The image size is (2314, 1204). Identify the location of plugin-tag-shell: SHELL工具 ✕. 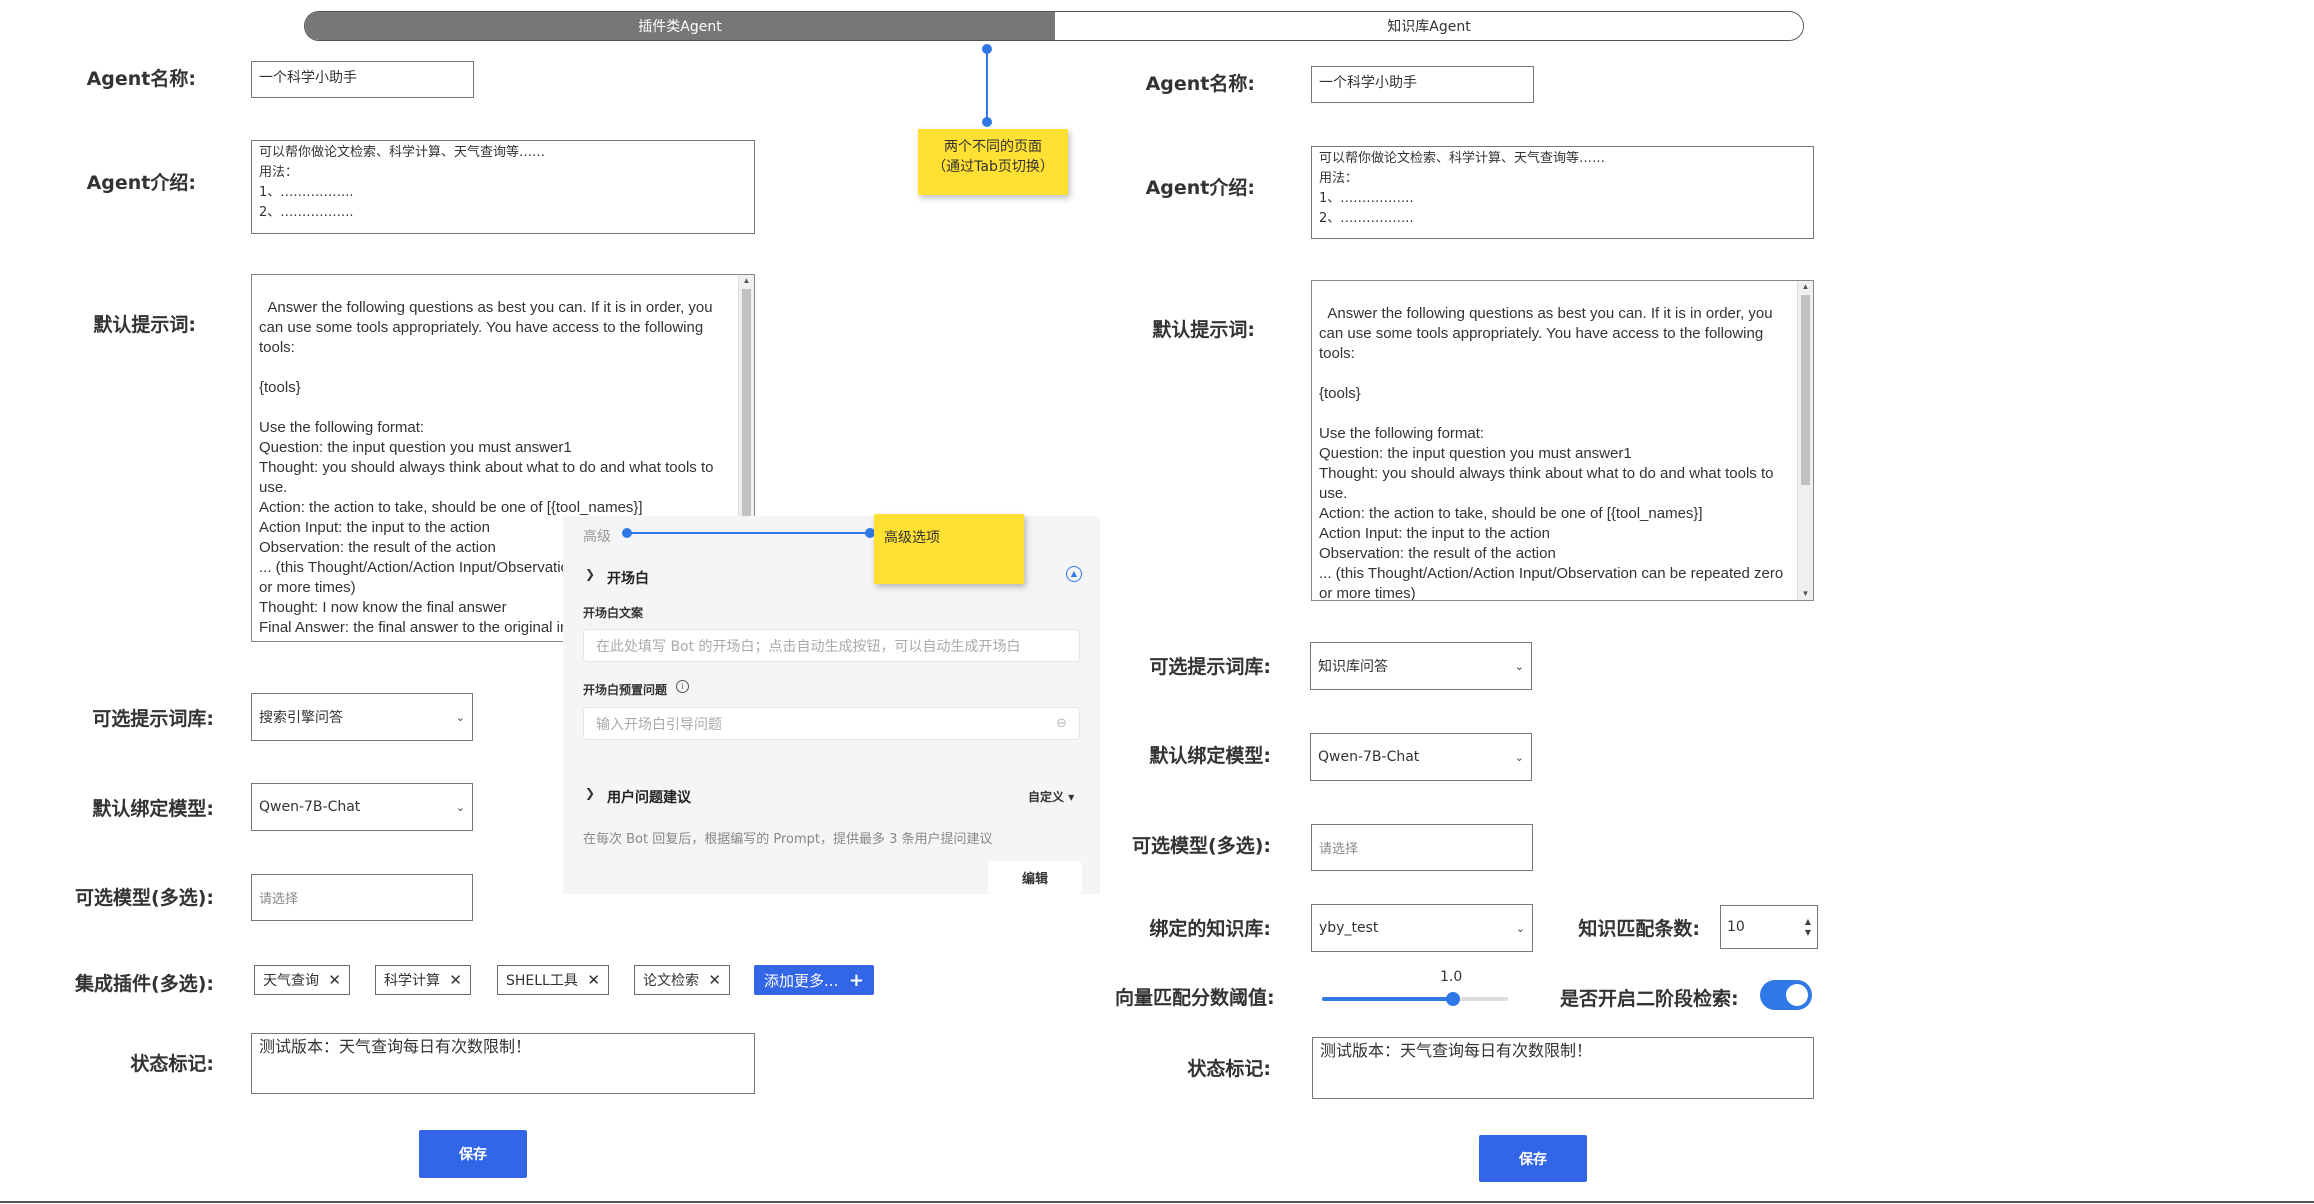
(553, 980).